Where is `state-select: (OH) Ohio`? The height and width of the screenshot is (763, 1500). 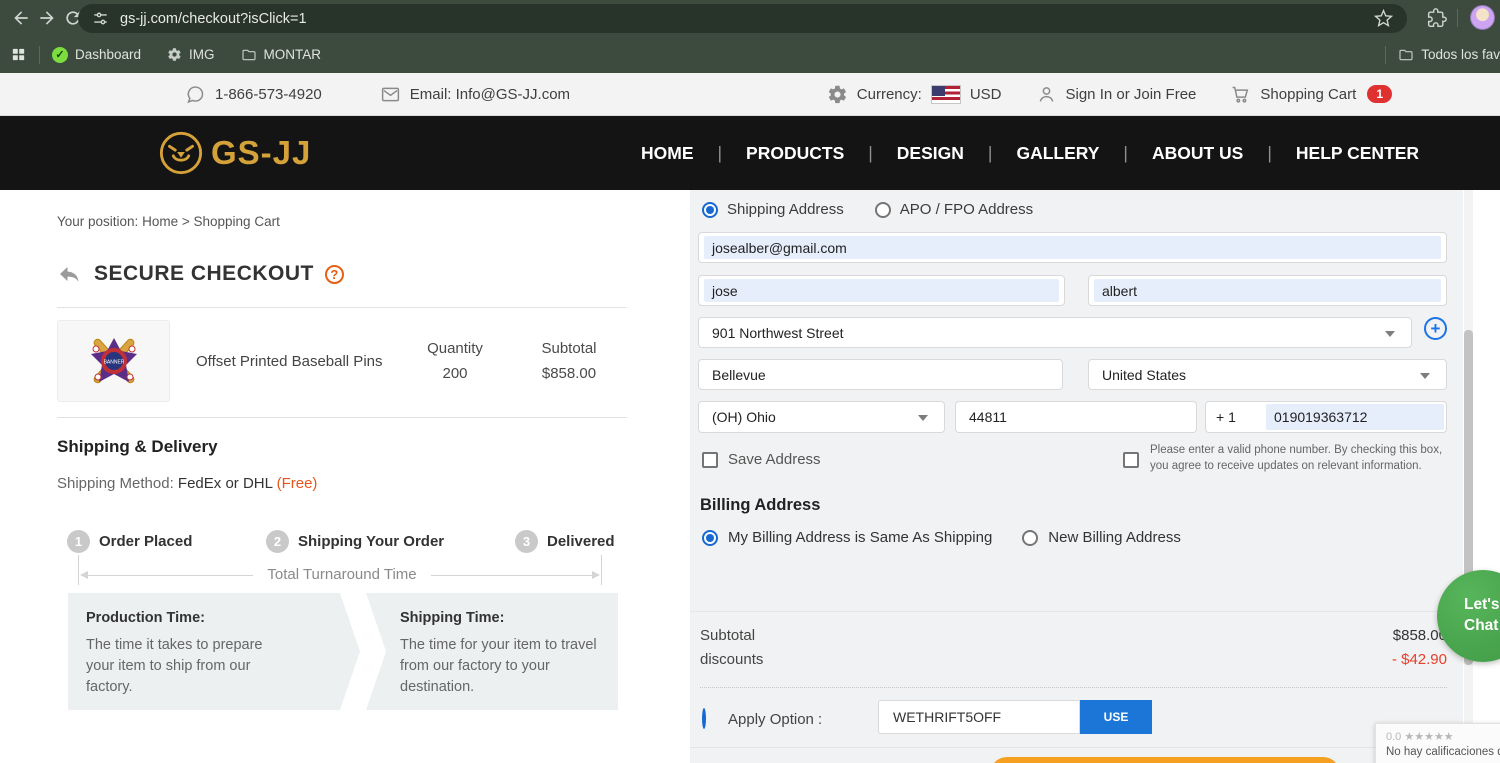 state-select: (OH) Ohio is located at coordinates (821, 417).